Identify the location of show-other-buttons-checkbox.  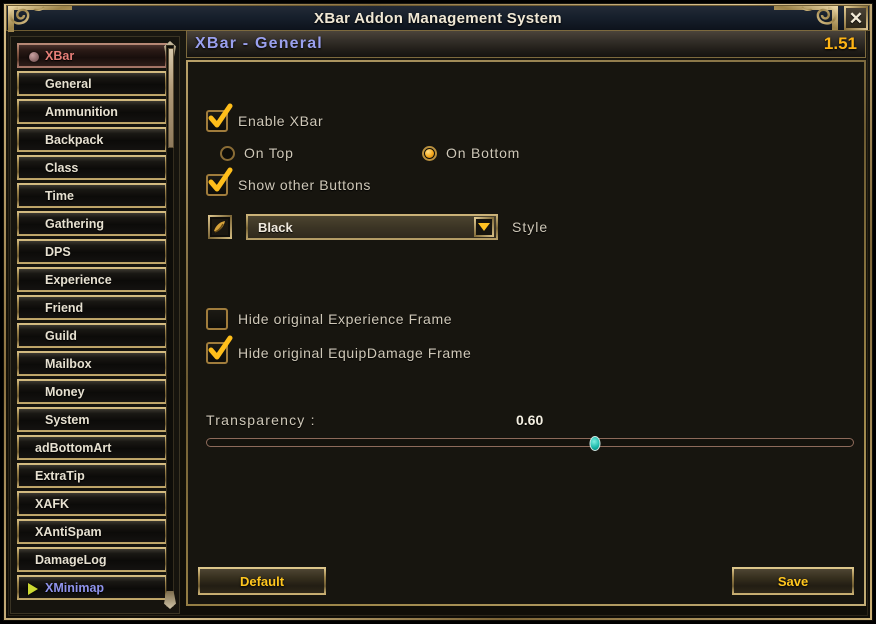
(219, 181).